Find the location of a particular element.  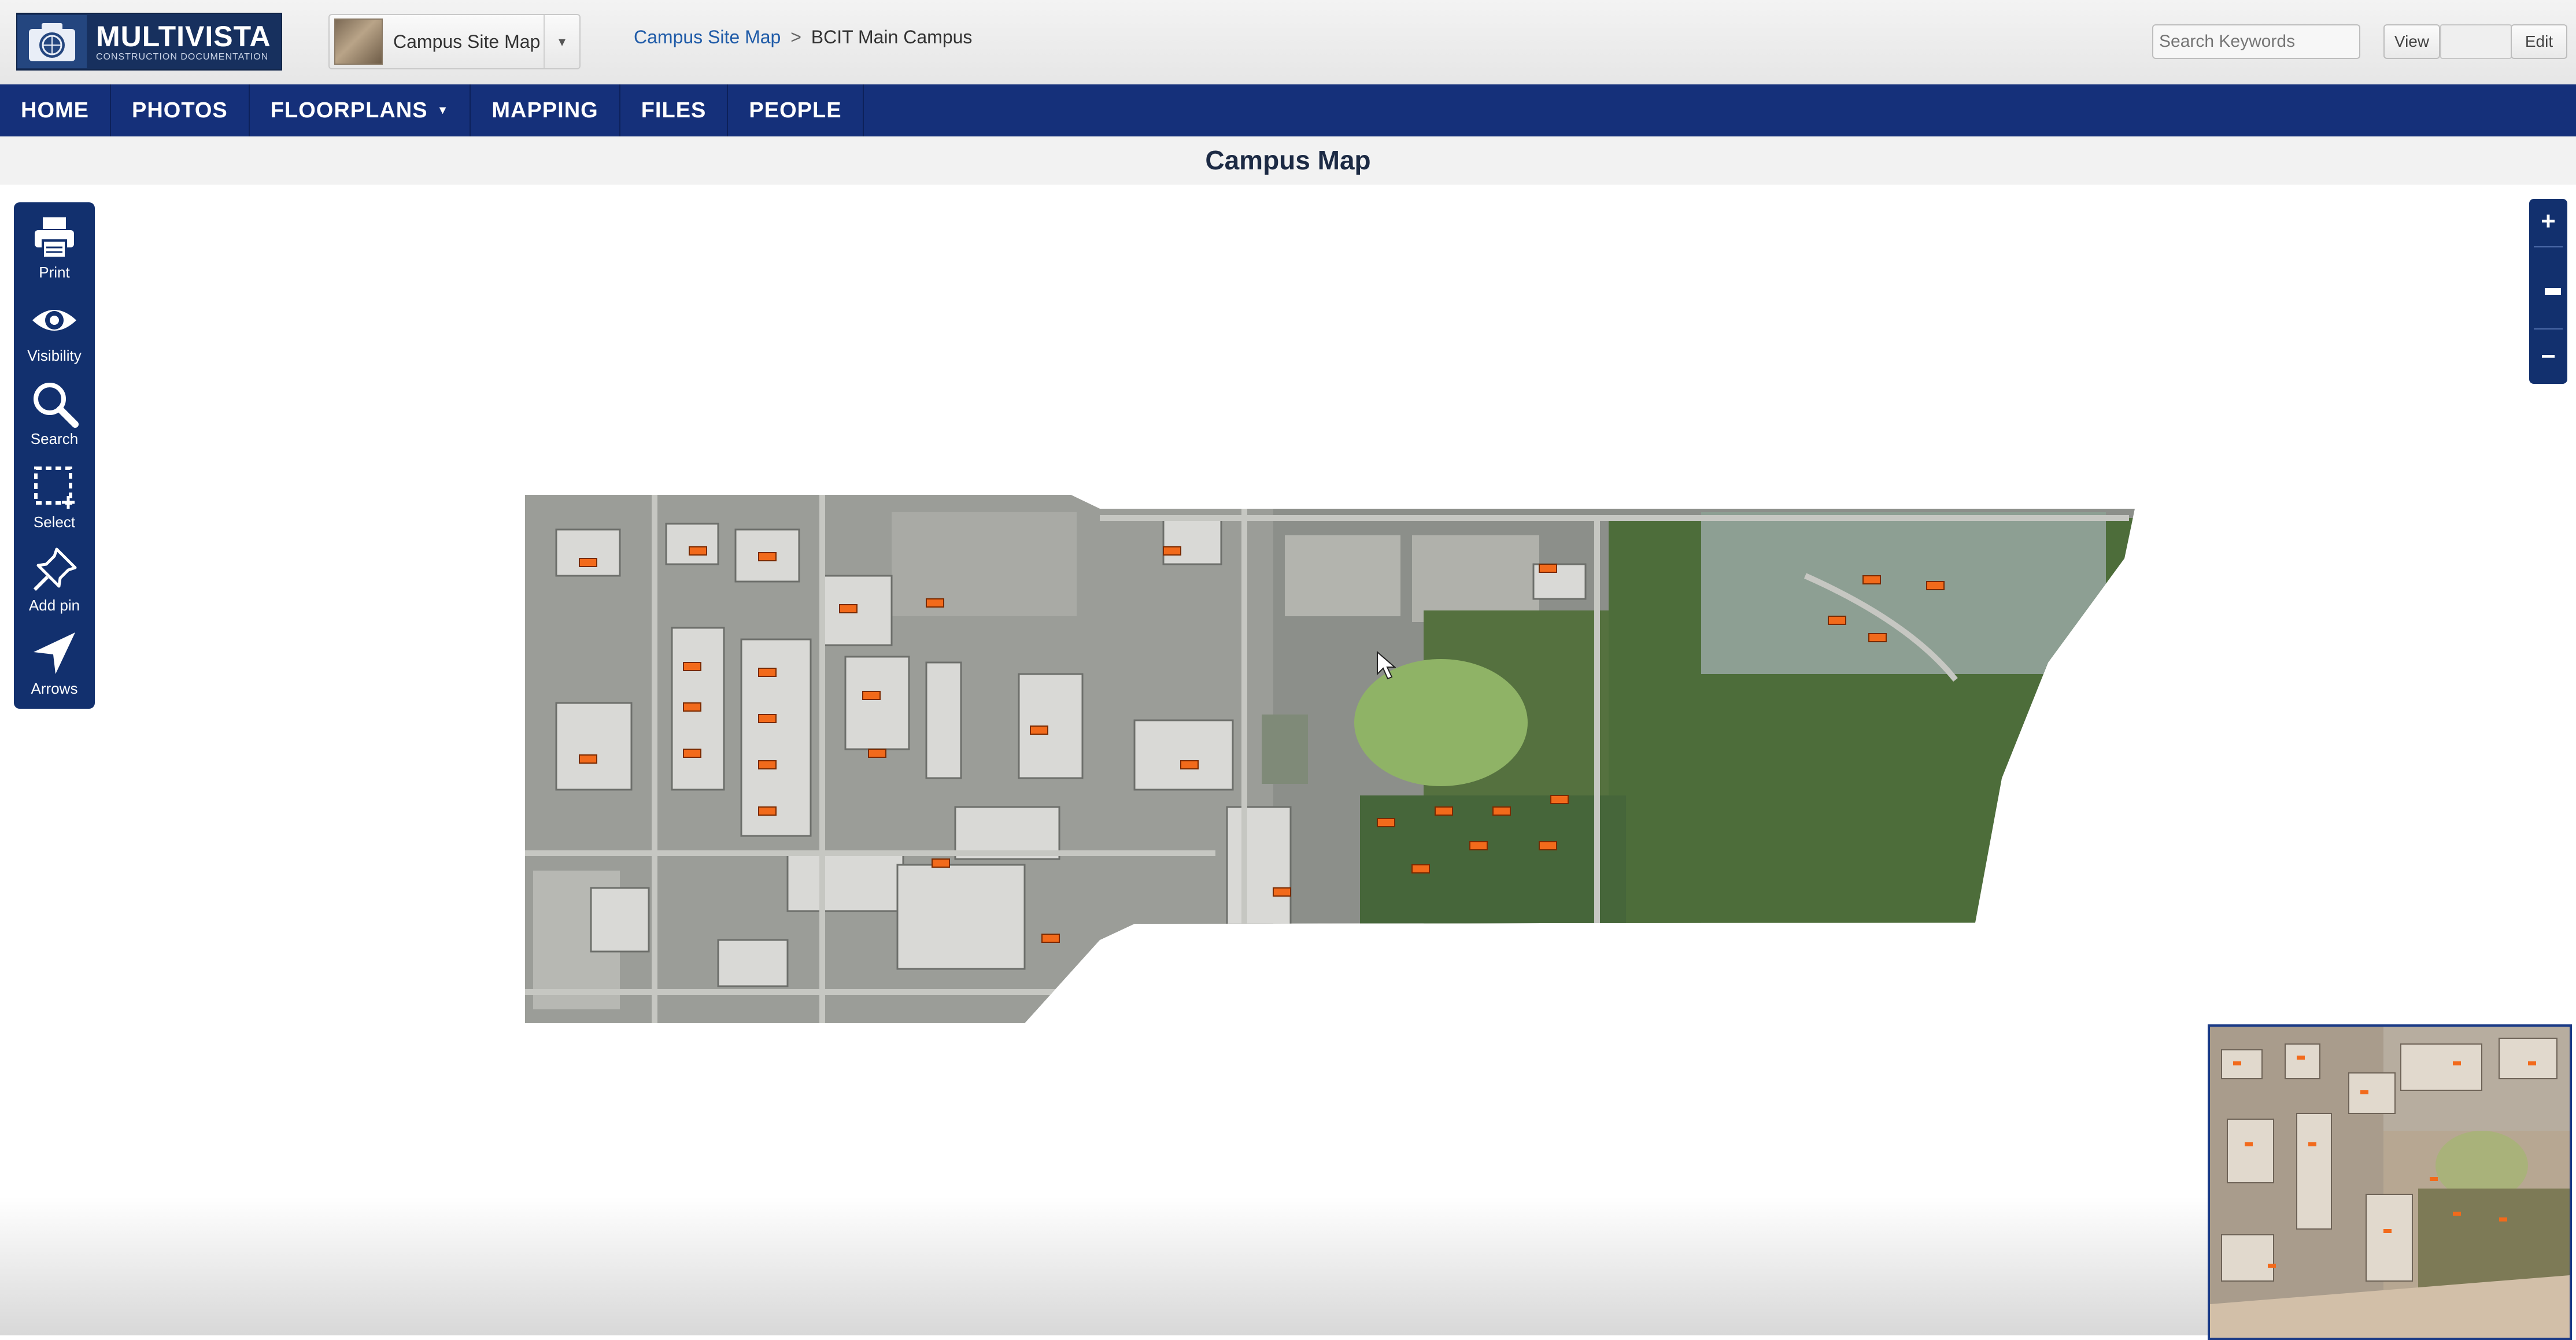

title-strip: Campus Map is located at coordinates (1288, 160).